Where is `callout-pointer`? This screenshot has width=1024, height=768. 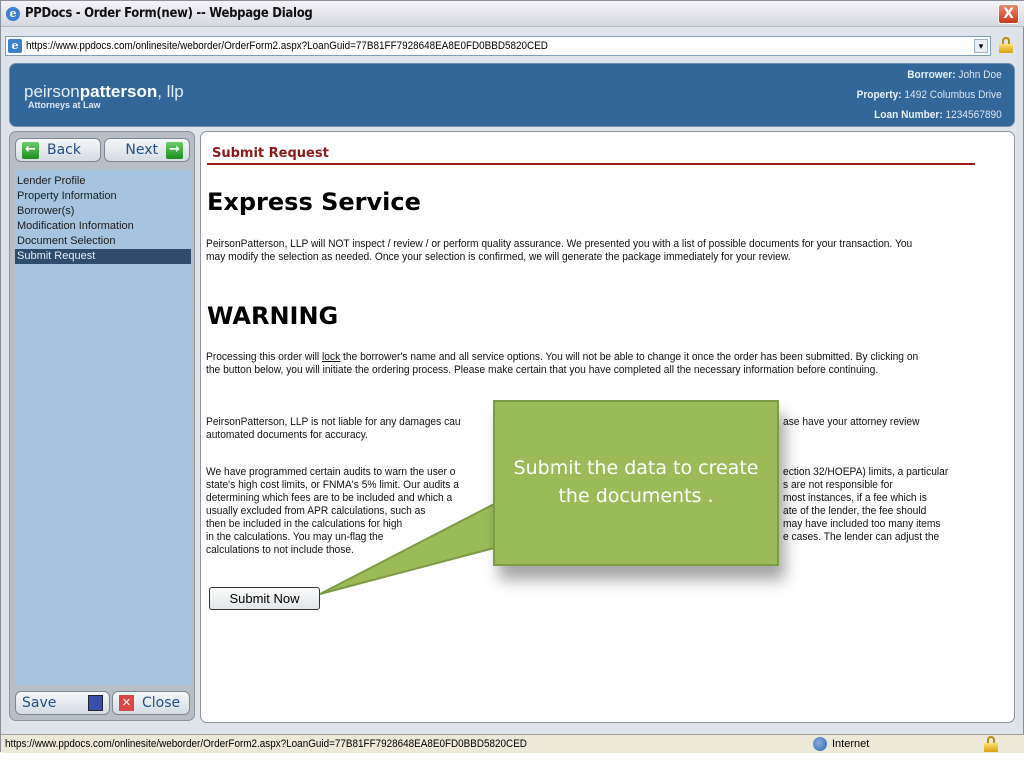 callout-pointer is located at coordinates (460, 531).